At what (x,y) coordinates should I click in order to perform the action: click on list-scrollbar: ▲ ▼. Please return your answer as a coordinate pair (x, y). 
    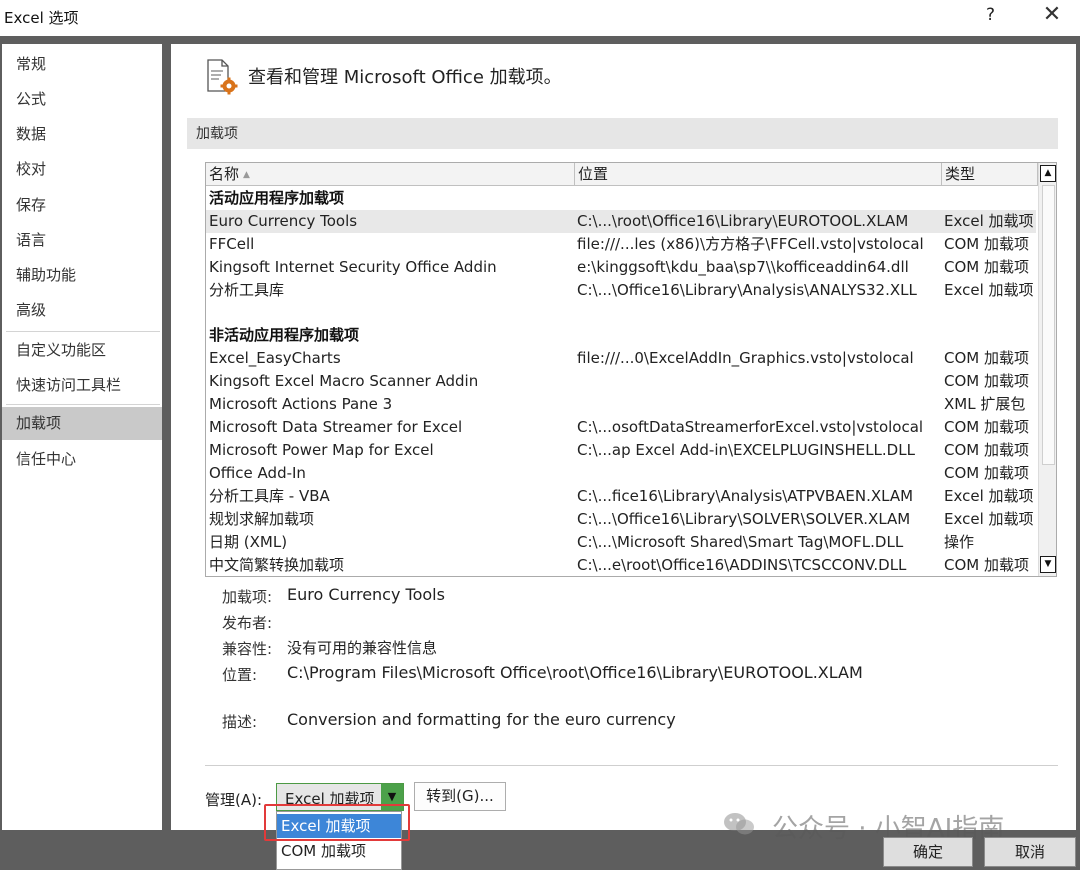
    Looking at the image, I should click on (1047, 369).